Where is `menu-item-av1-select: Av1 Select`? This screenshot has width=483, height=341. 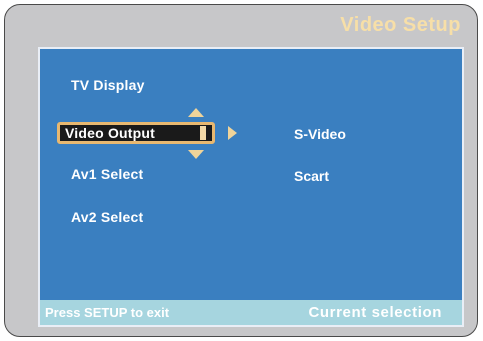 menu-item-av1-select: Av1 Select is located at coordinates (107, 174).